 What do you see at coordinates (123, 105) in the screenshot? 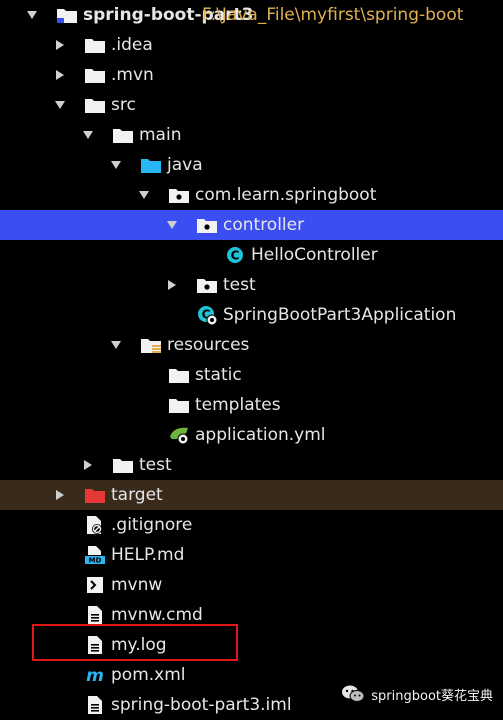
I see `tree-item-label: src` at bounding box center [123, 105].